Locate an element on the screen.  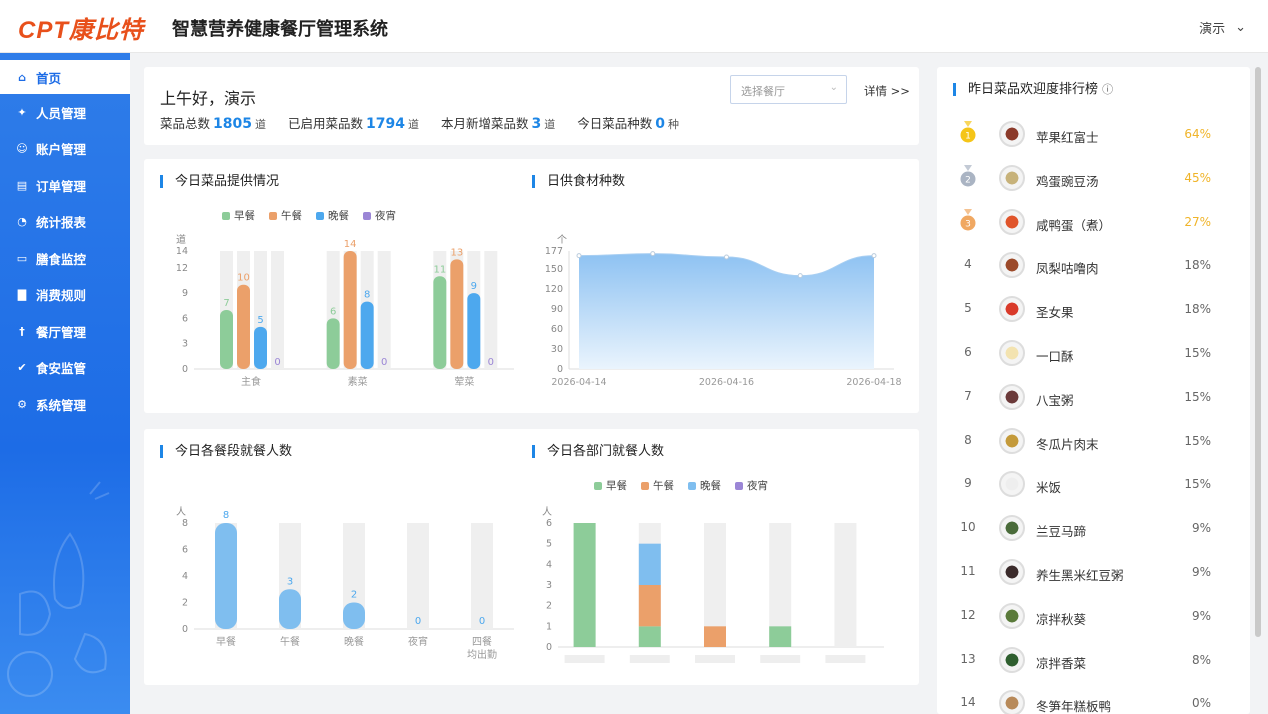
sidebar-item-rules: ▇ 消费规则 is located at coordinates (65, 295).